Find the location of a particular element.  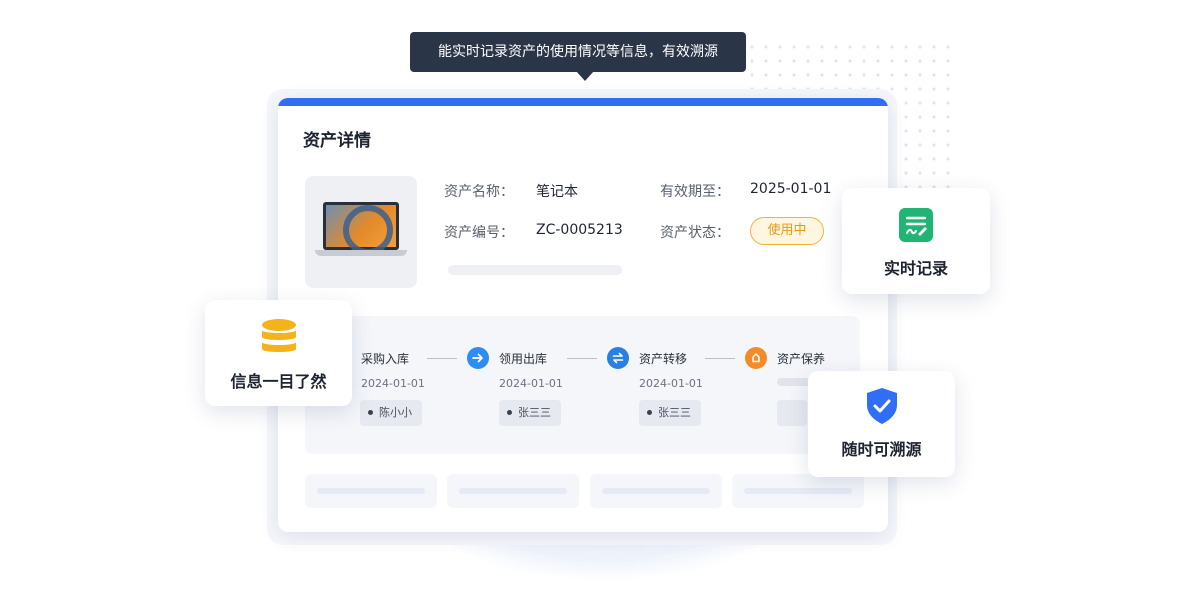

asset-image is located at coordinates (361, 232).